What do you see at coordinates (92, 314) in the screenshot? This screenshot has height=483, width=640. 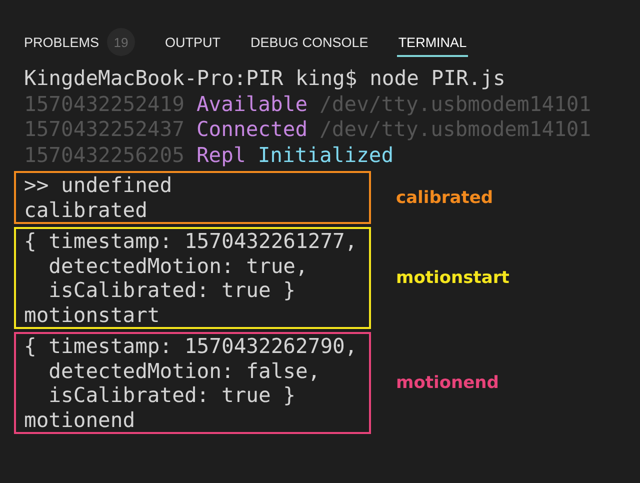 I see `output-line: motionstart` at bounding box center [92, 314].